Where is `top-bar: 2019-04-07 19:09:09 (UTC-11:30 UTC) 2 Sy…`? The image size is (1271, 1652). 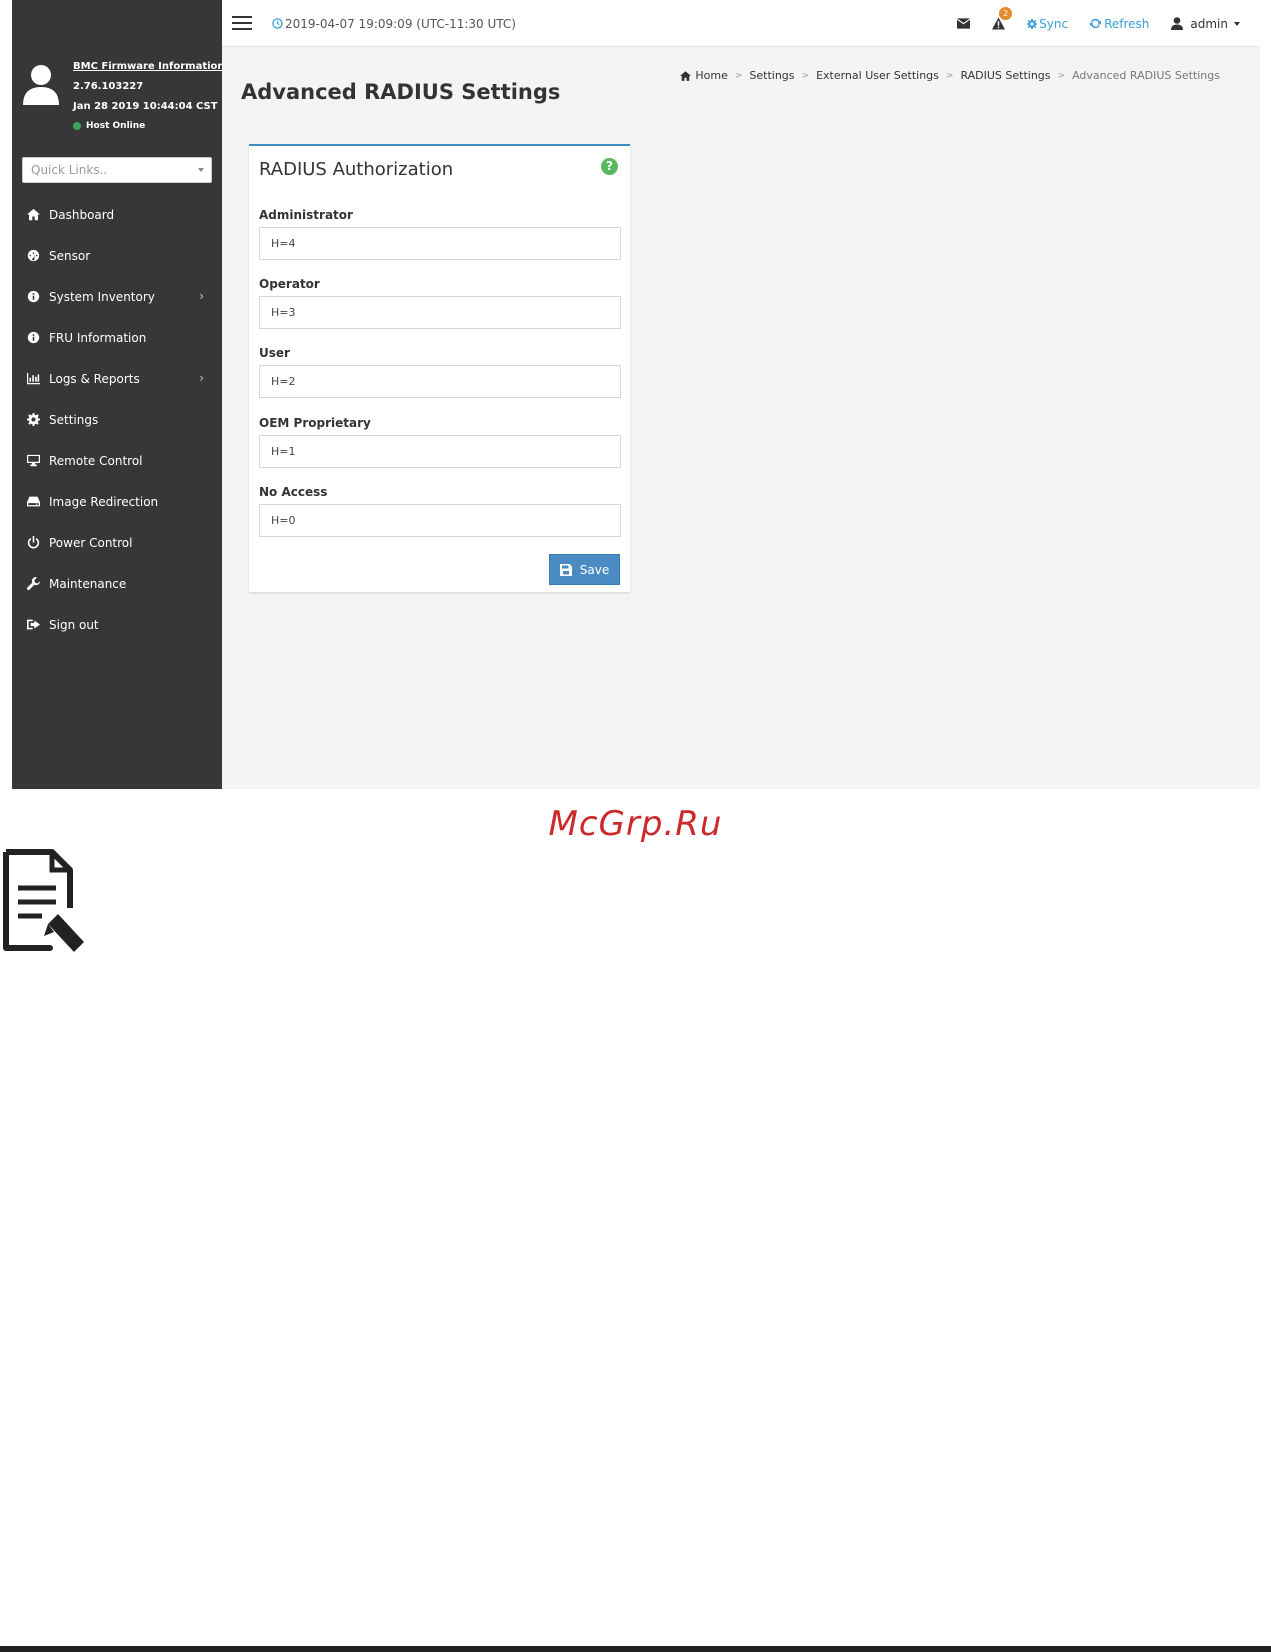
top-bar: 2019-04-07 19:09:09 (UTC-11:30 UTC) 2 Sy… is located at coordinates (741, 23).